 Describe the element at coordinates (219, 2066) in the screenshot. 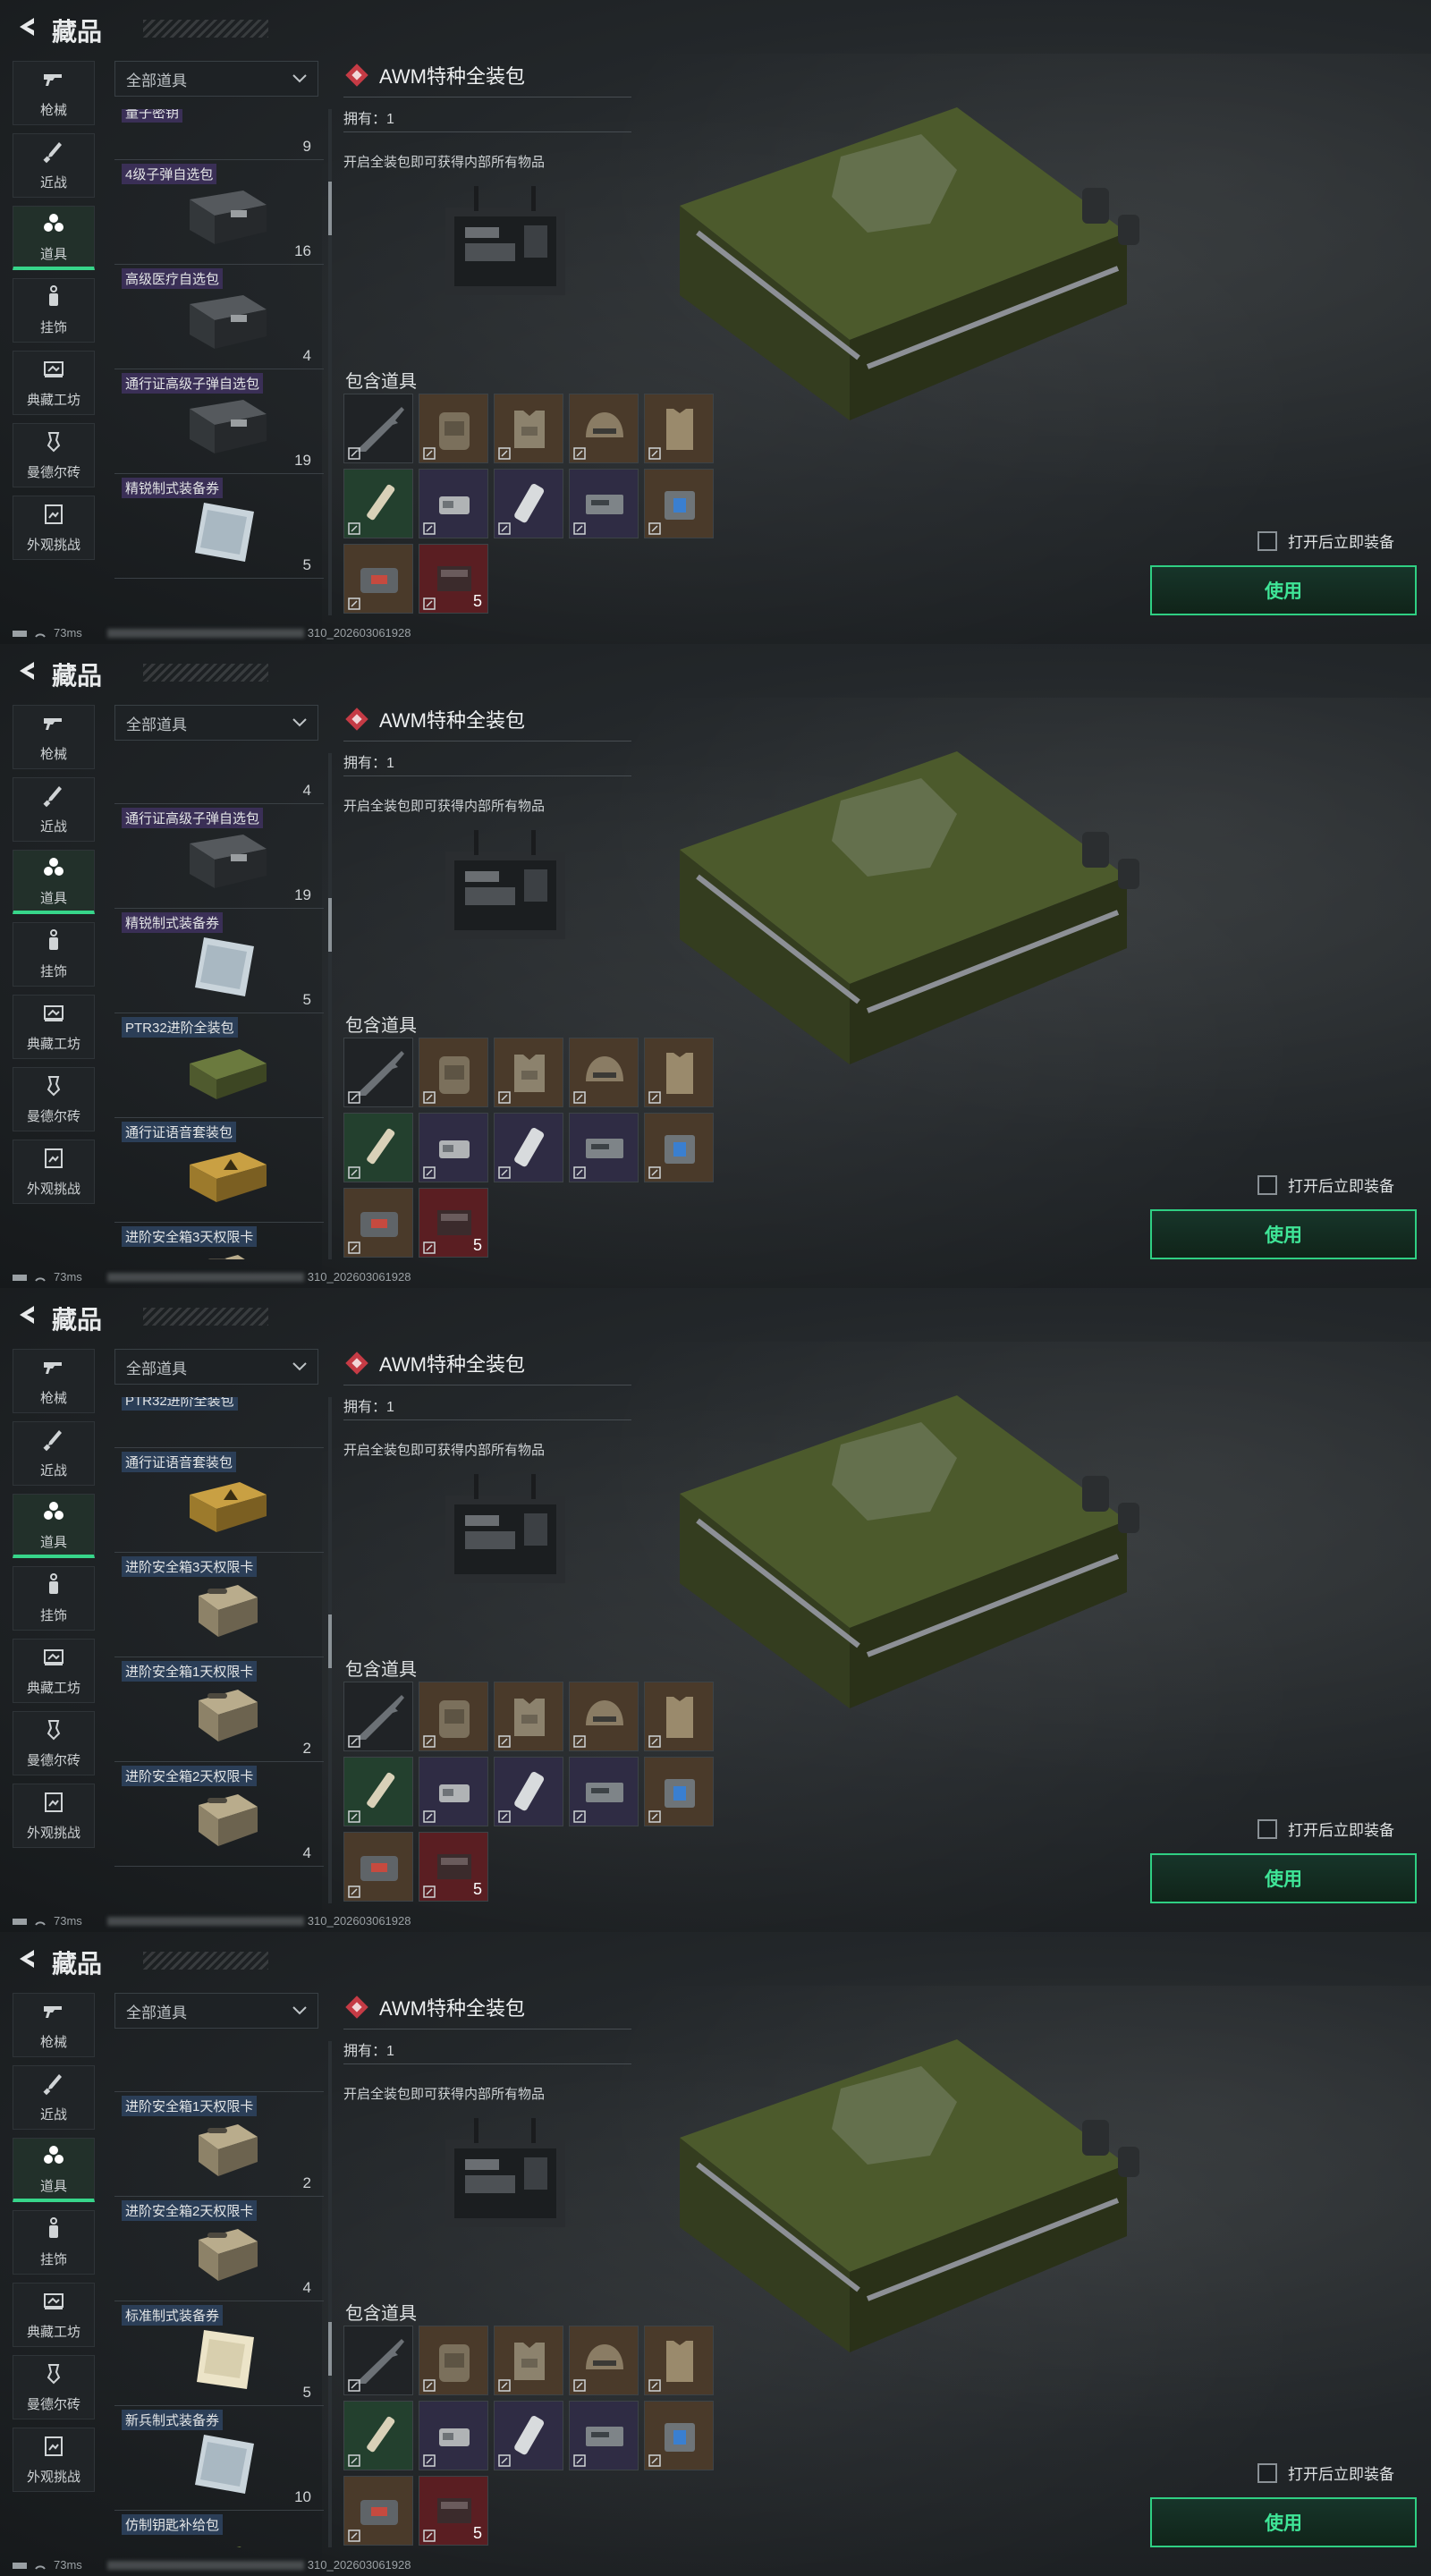

I see `list-item` at that location.